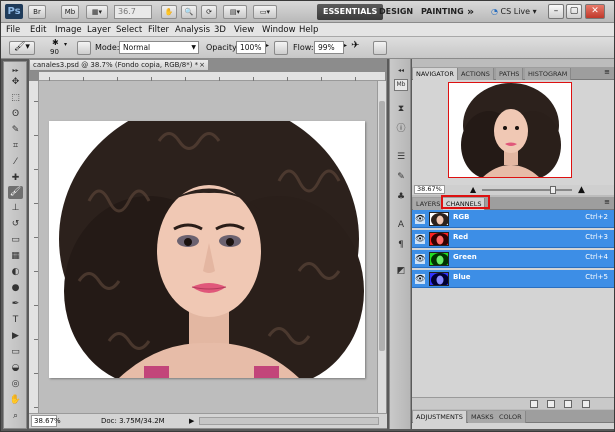  Describe the element at coordinates (401, 177) in the screenshot. I see `brushes-icon: ✎` at that location.